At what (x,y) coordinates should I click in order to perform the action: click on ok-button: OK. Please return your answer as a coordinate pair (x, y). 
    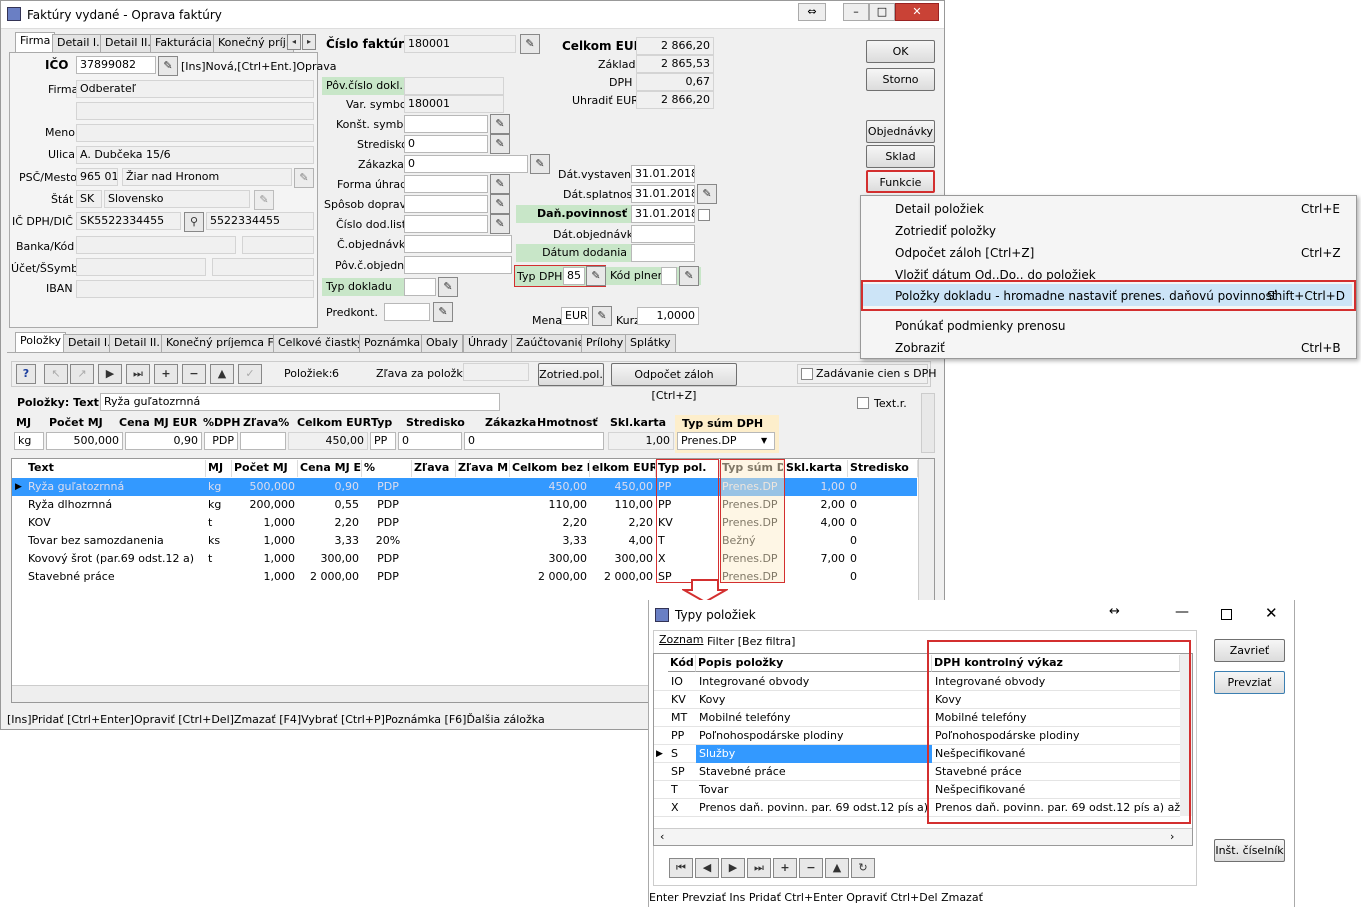
    Looking at the image, I should click on (900, 51).